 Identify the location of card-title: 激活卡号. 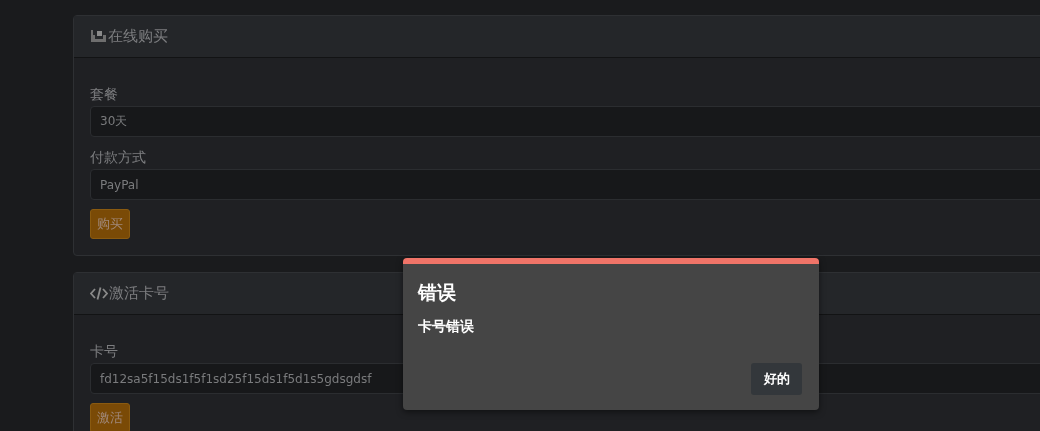
(139, 293).